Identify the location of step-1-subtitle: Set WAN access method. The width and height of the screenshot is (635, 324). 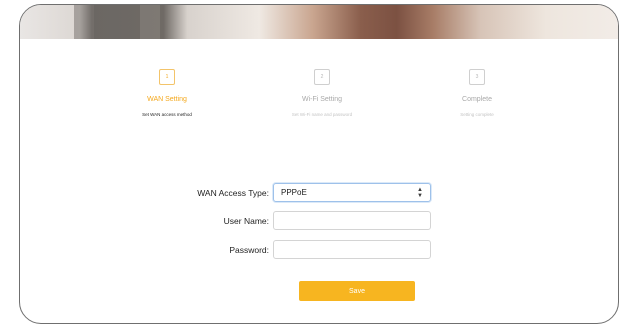
(167, 114).